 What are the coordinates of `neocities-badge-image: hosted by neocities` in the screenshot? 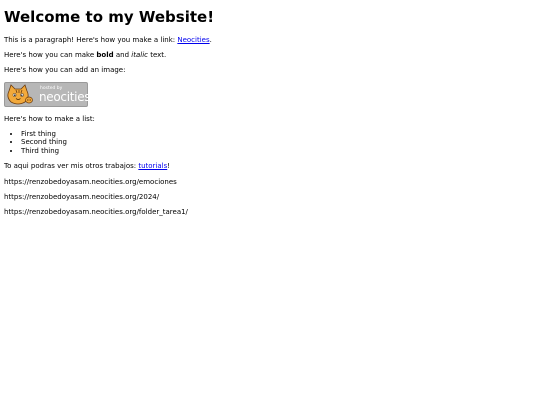 It's located at (47, 94).